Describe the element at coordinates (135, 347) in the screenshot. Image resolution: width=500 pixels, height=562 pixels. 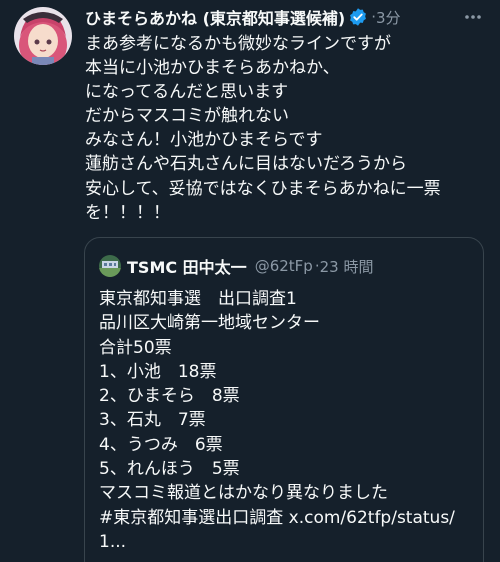
I see `quoted-text-line: 合計50票` at that location.